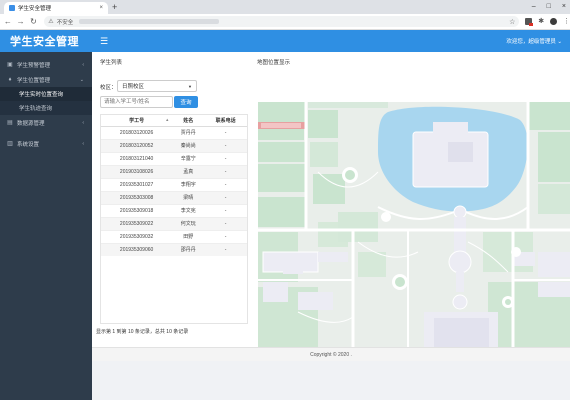 Image resolution: width=570 pixels, height=400 pixels. I want to click on column-header-id: 学工号 ▲, so click(137, 121).